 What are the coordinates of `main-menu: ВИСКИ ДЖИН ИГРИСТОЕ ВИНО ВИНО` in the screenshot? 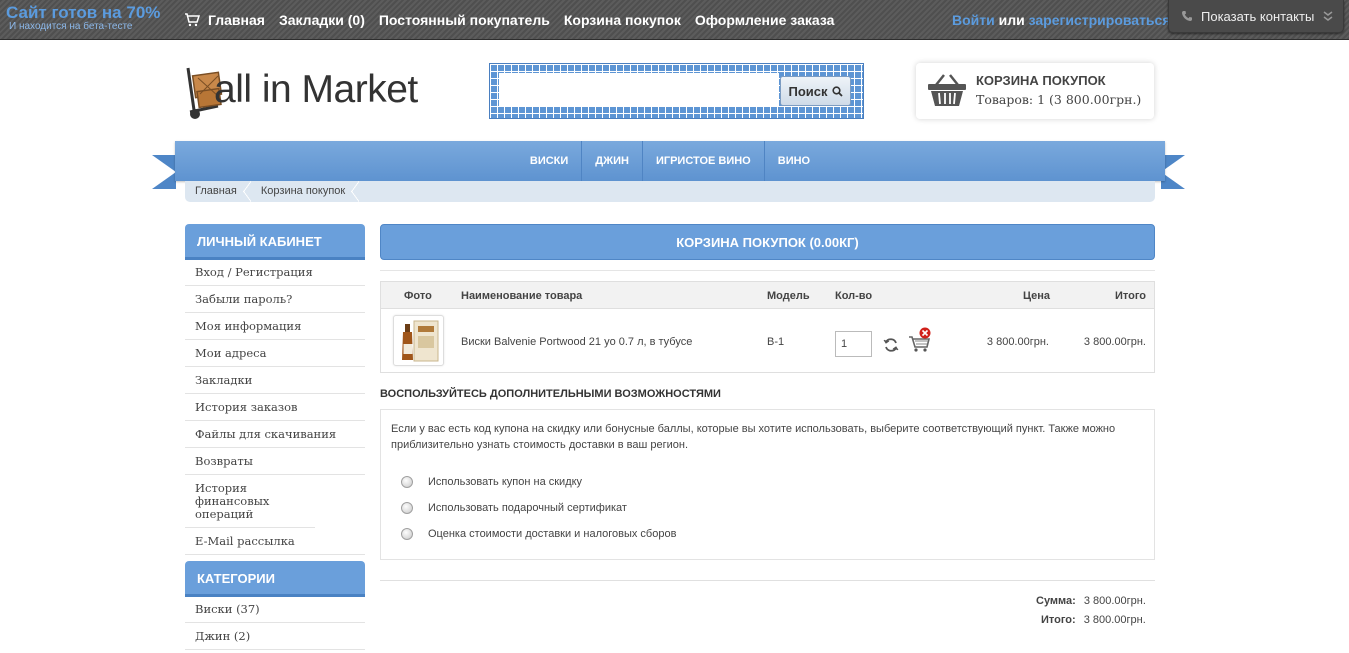 It's located at (670, 161).